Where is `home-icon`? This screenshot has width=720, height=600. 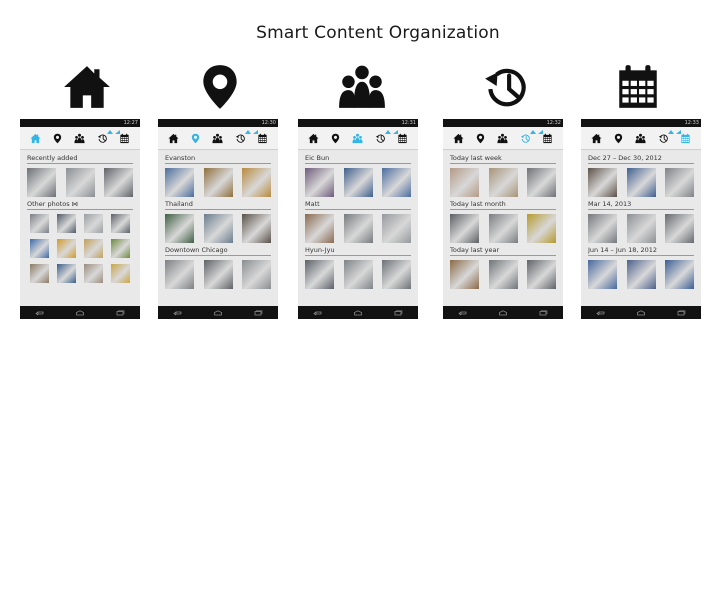 home-icon is located at coordinates (173, 138).